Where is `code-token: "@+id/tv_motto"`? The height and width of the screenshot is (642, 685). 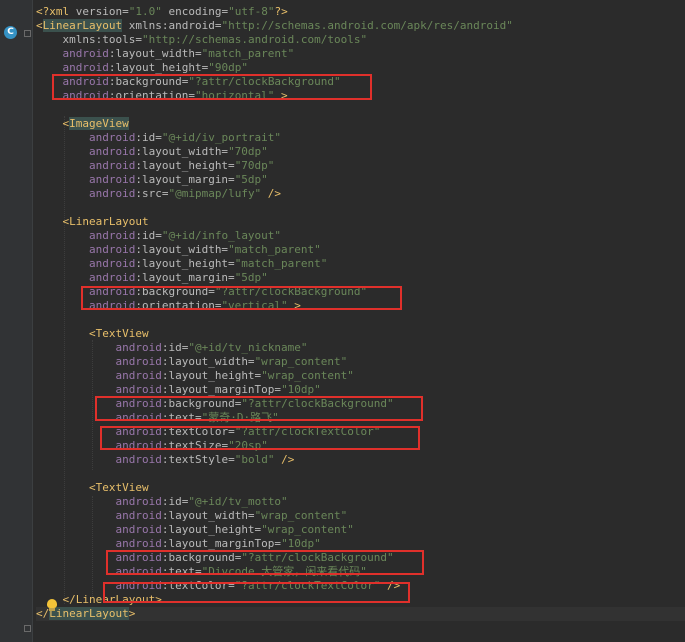 code-token: "@+id/tv_motto" is located at coordinates (238, 501).